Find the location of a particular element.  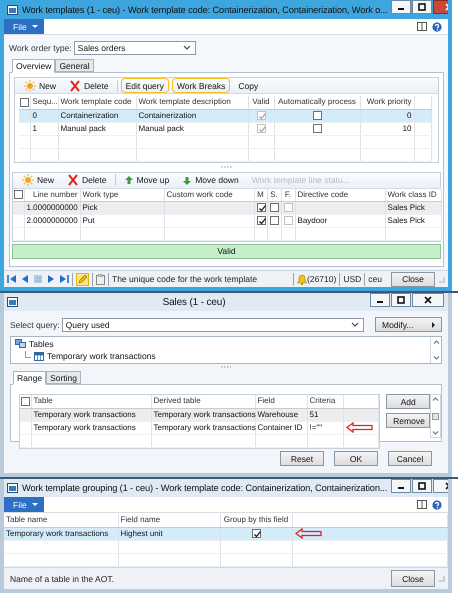

toolbar-button: Move down is located at coordinates (210, 180).